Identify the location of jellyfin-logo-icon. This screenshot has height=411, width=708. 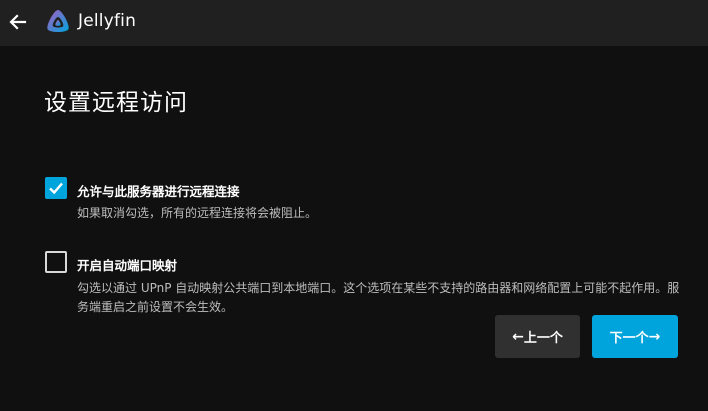
(58, 22).